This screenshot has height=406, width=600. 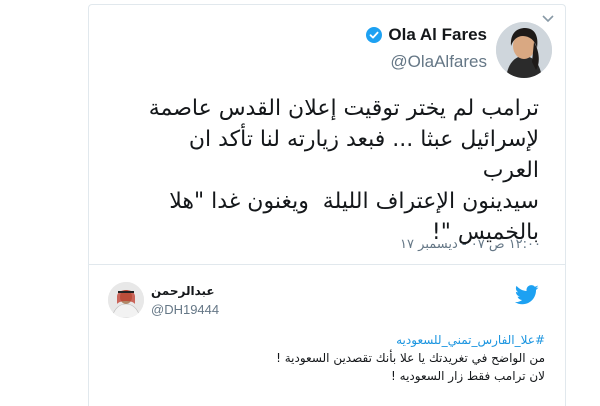 What do you see at coordinates (437, 35) in the screenshot?
I see `author-name: Ola Al Fares` at bounding box center [437, 35].